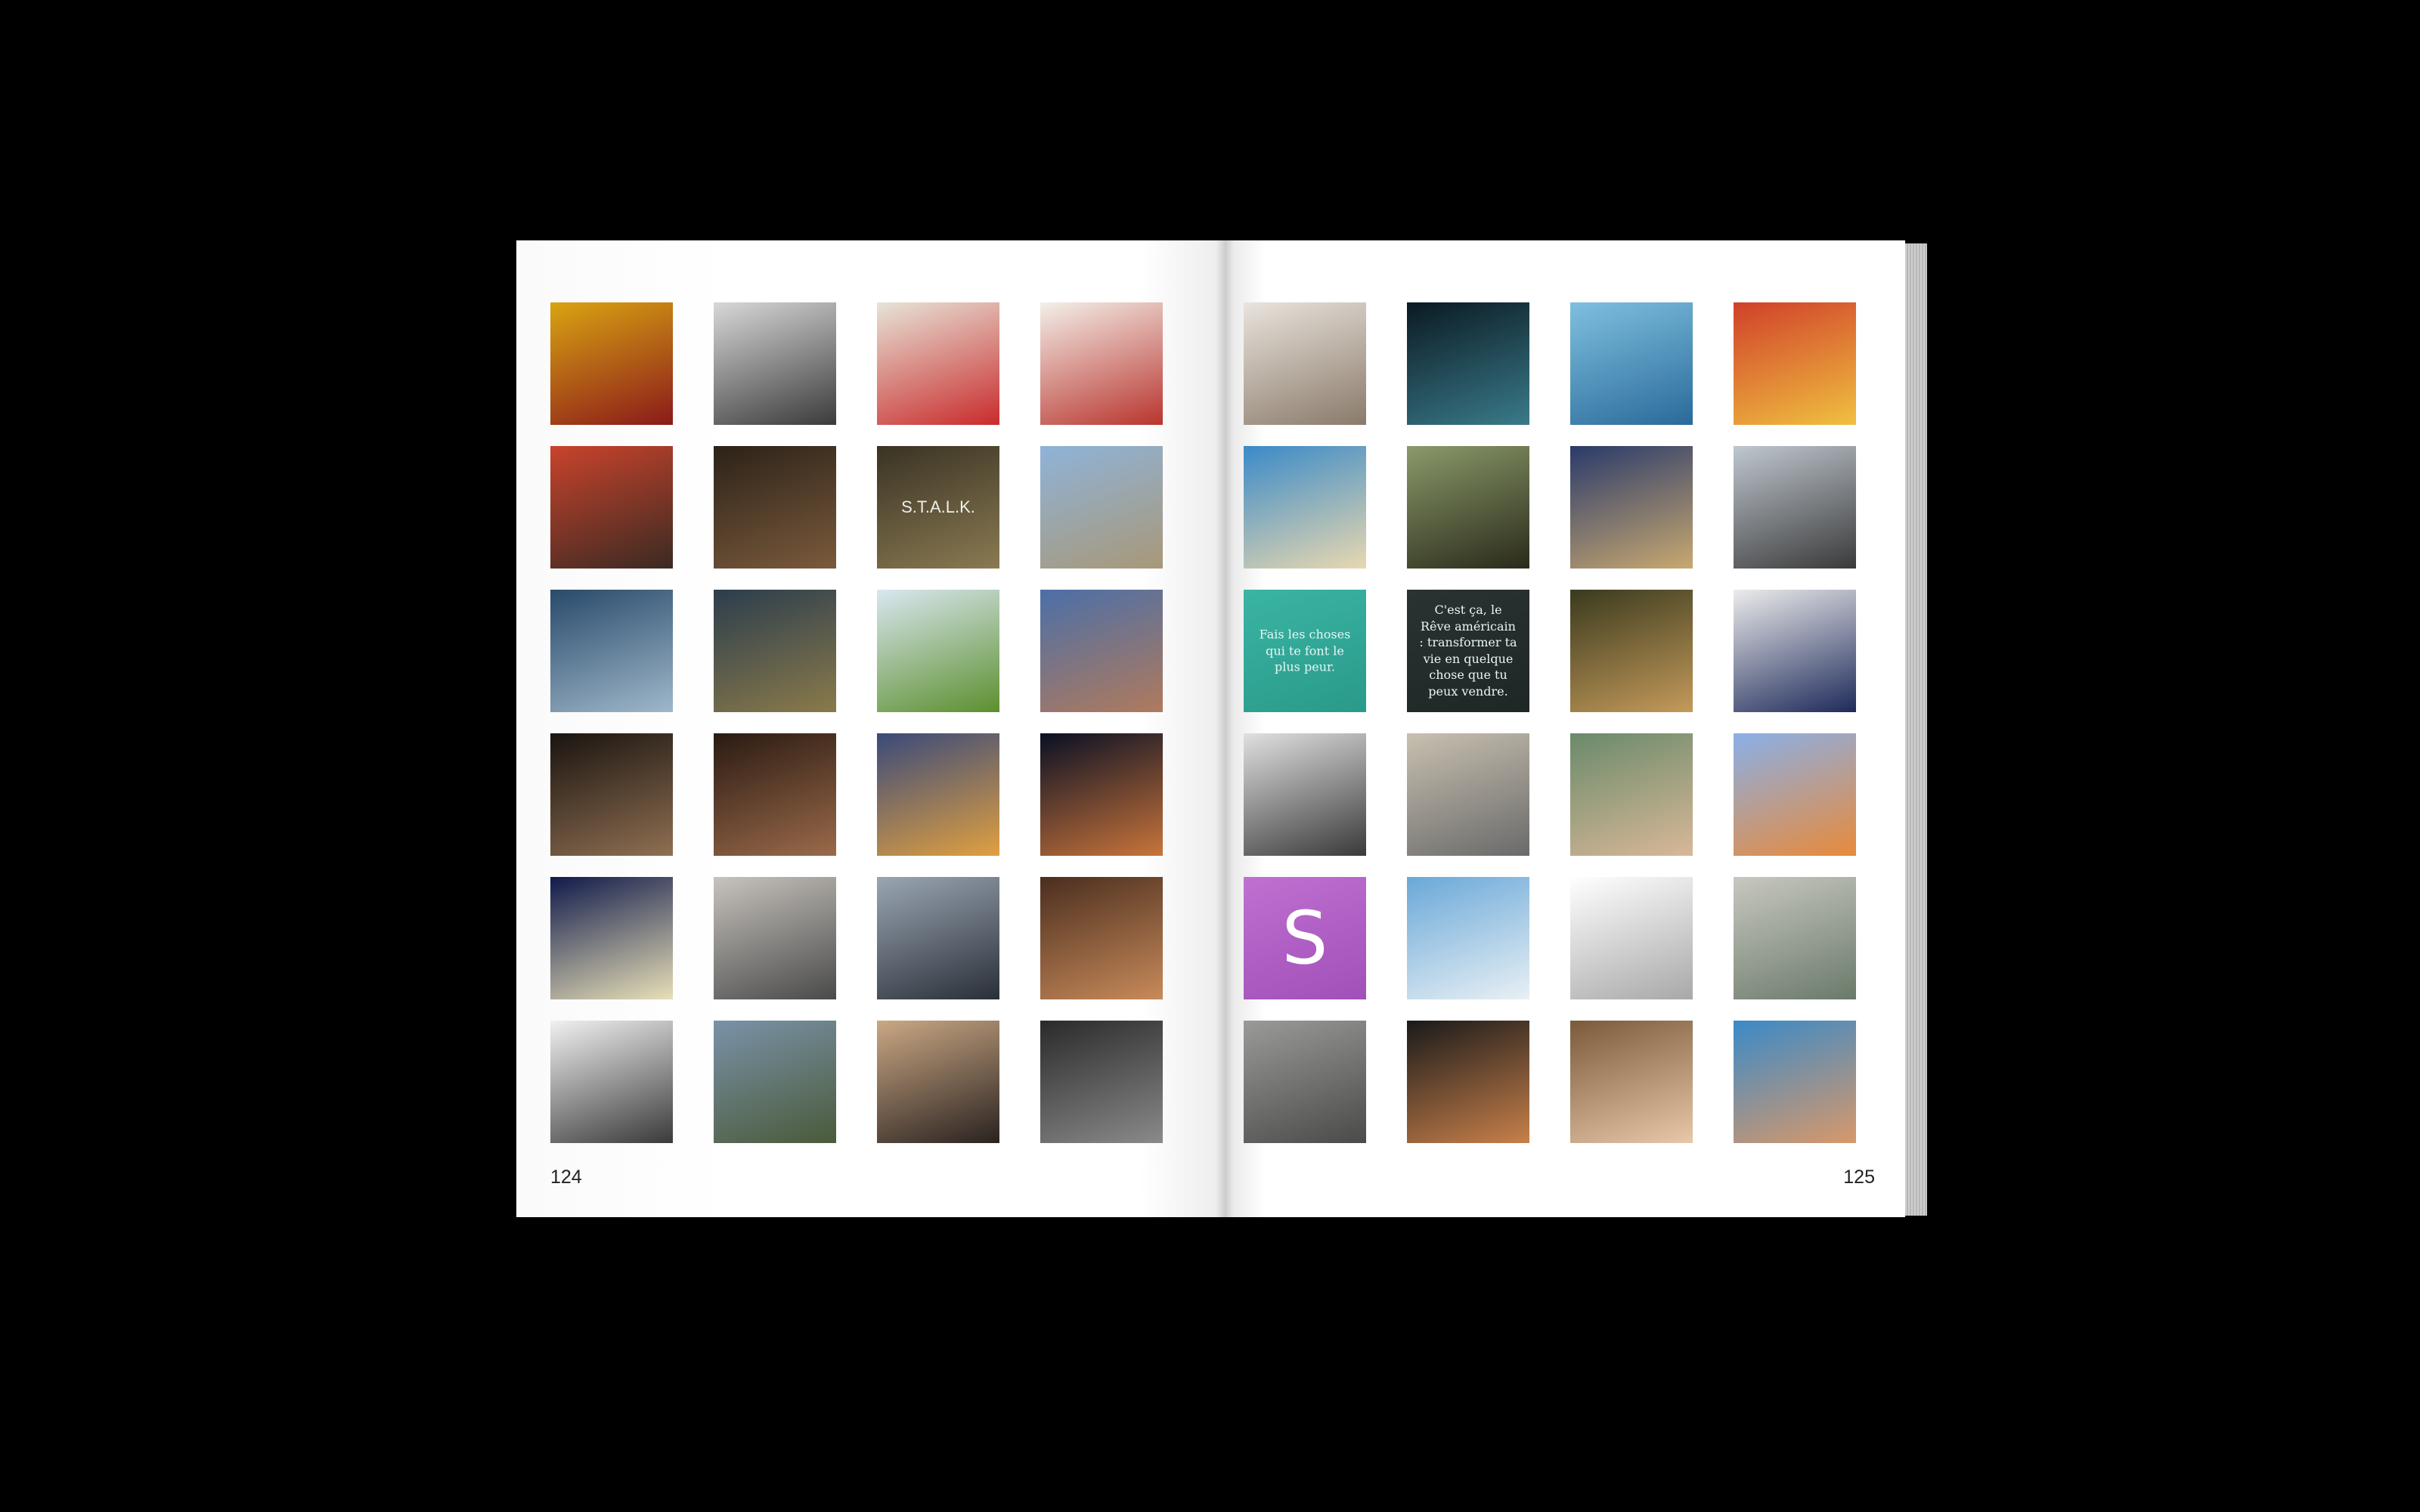  Describe the element at coordinates (938, 1082) in the screenshot. I see `thumbnail-man-glasses` at that location.